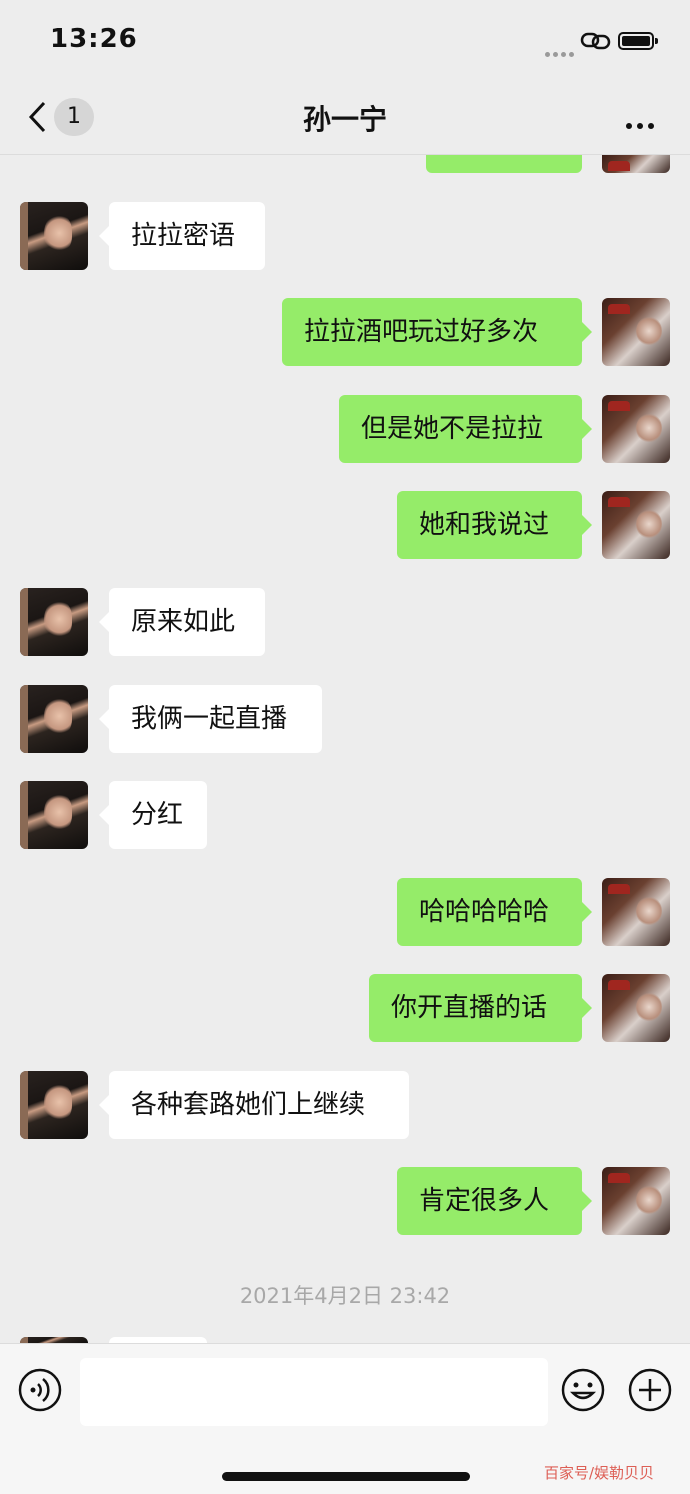  I want to click on message-bubble-out: 她和我说过, so click(494, 525).